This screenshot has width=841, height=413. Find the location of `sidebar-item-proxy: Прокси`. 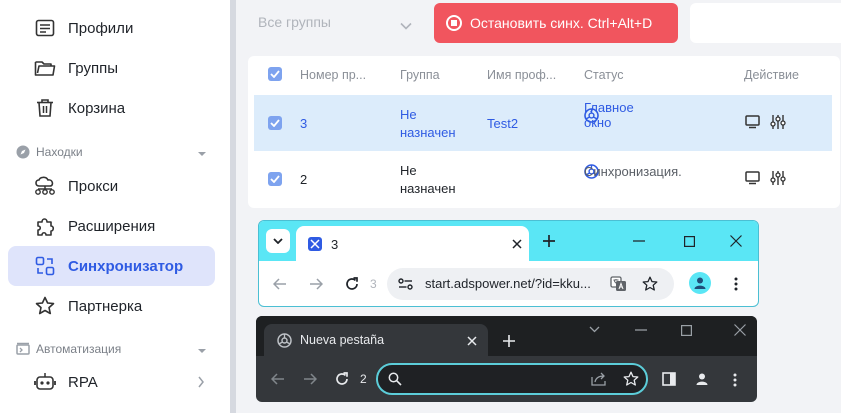

sidebar-item-proxy: Прокси is located at coordinates (111, 186).